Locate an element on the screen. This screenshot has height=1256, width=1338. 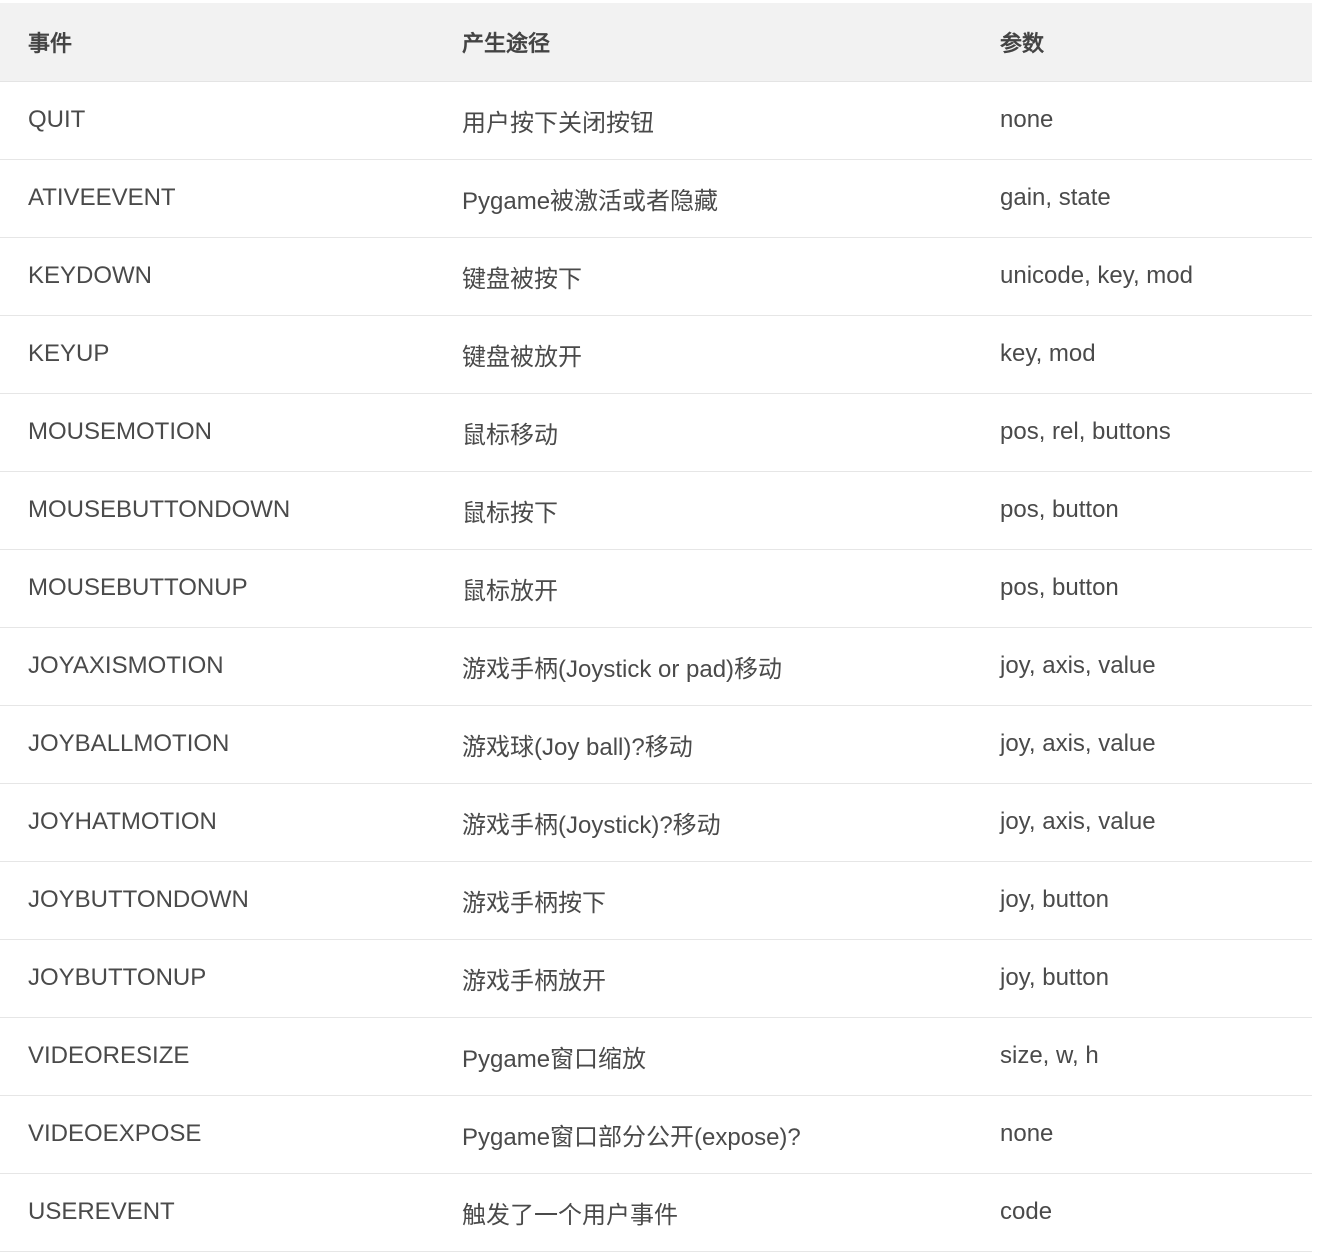
cell-event: MOUSEMOTION is located at coordinates (231, 432).